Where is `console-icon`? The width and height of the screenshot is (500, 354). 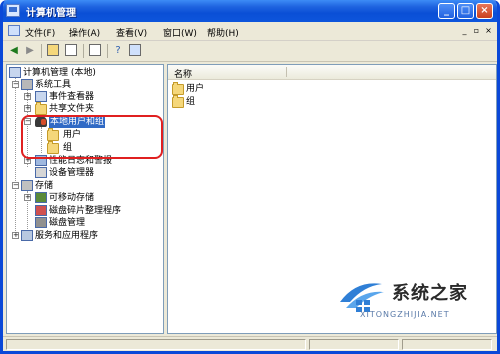 console-icon is located at coordinates (14, 30).